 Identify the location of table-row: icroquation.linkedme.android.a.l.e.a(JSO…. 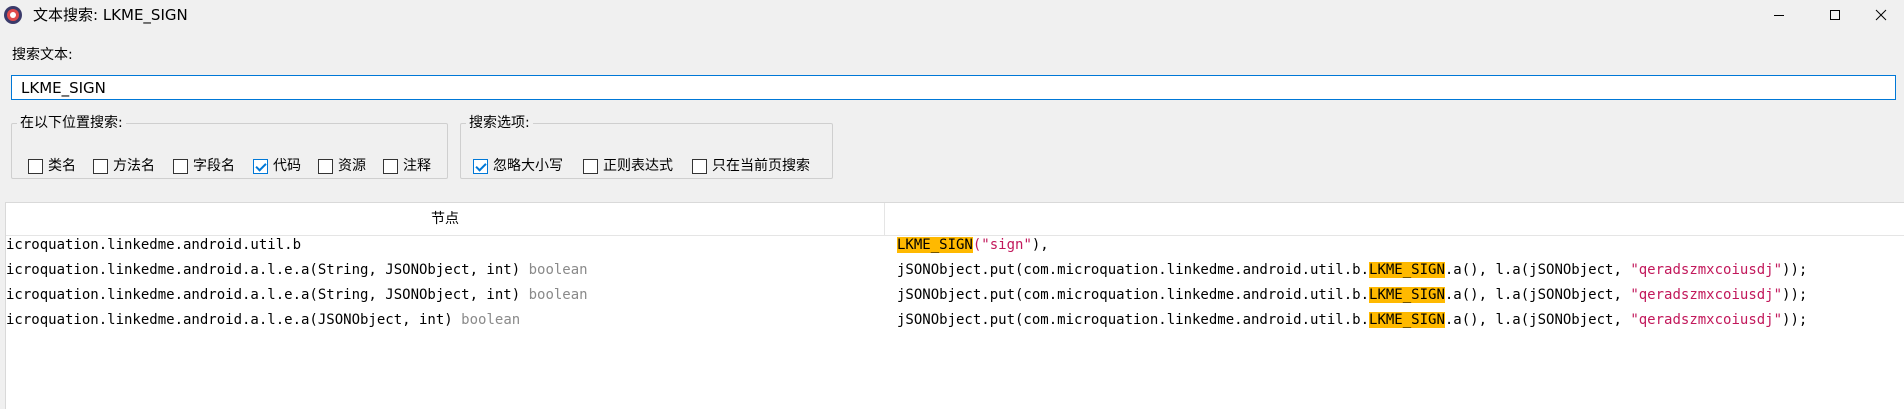
(955, 321).